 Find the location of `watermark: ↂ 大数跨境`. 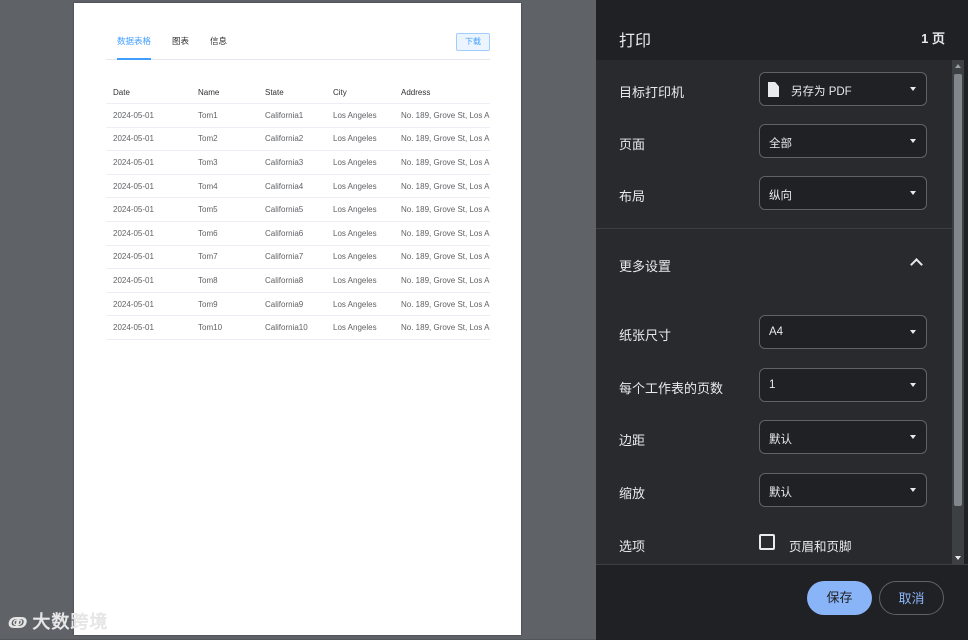

watermark: ↂ 大数跨境 is located at coordinates (58, 621).